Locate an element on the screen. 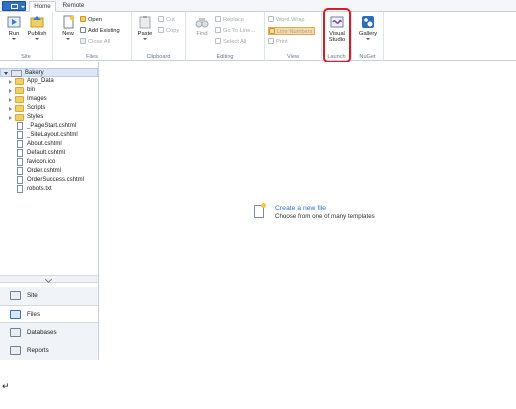 This screenshot has height=409, width=516. tree-folder: App_Data is located at coordinates (49, 81).